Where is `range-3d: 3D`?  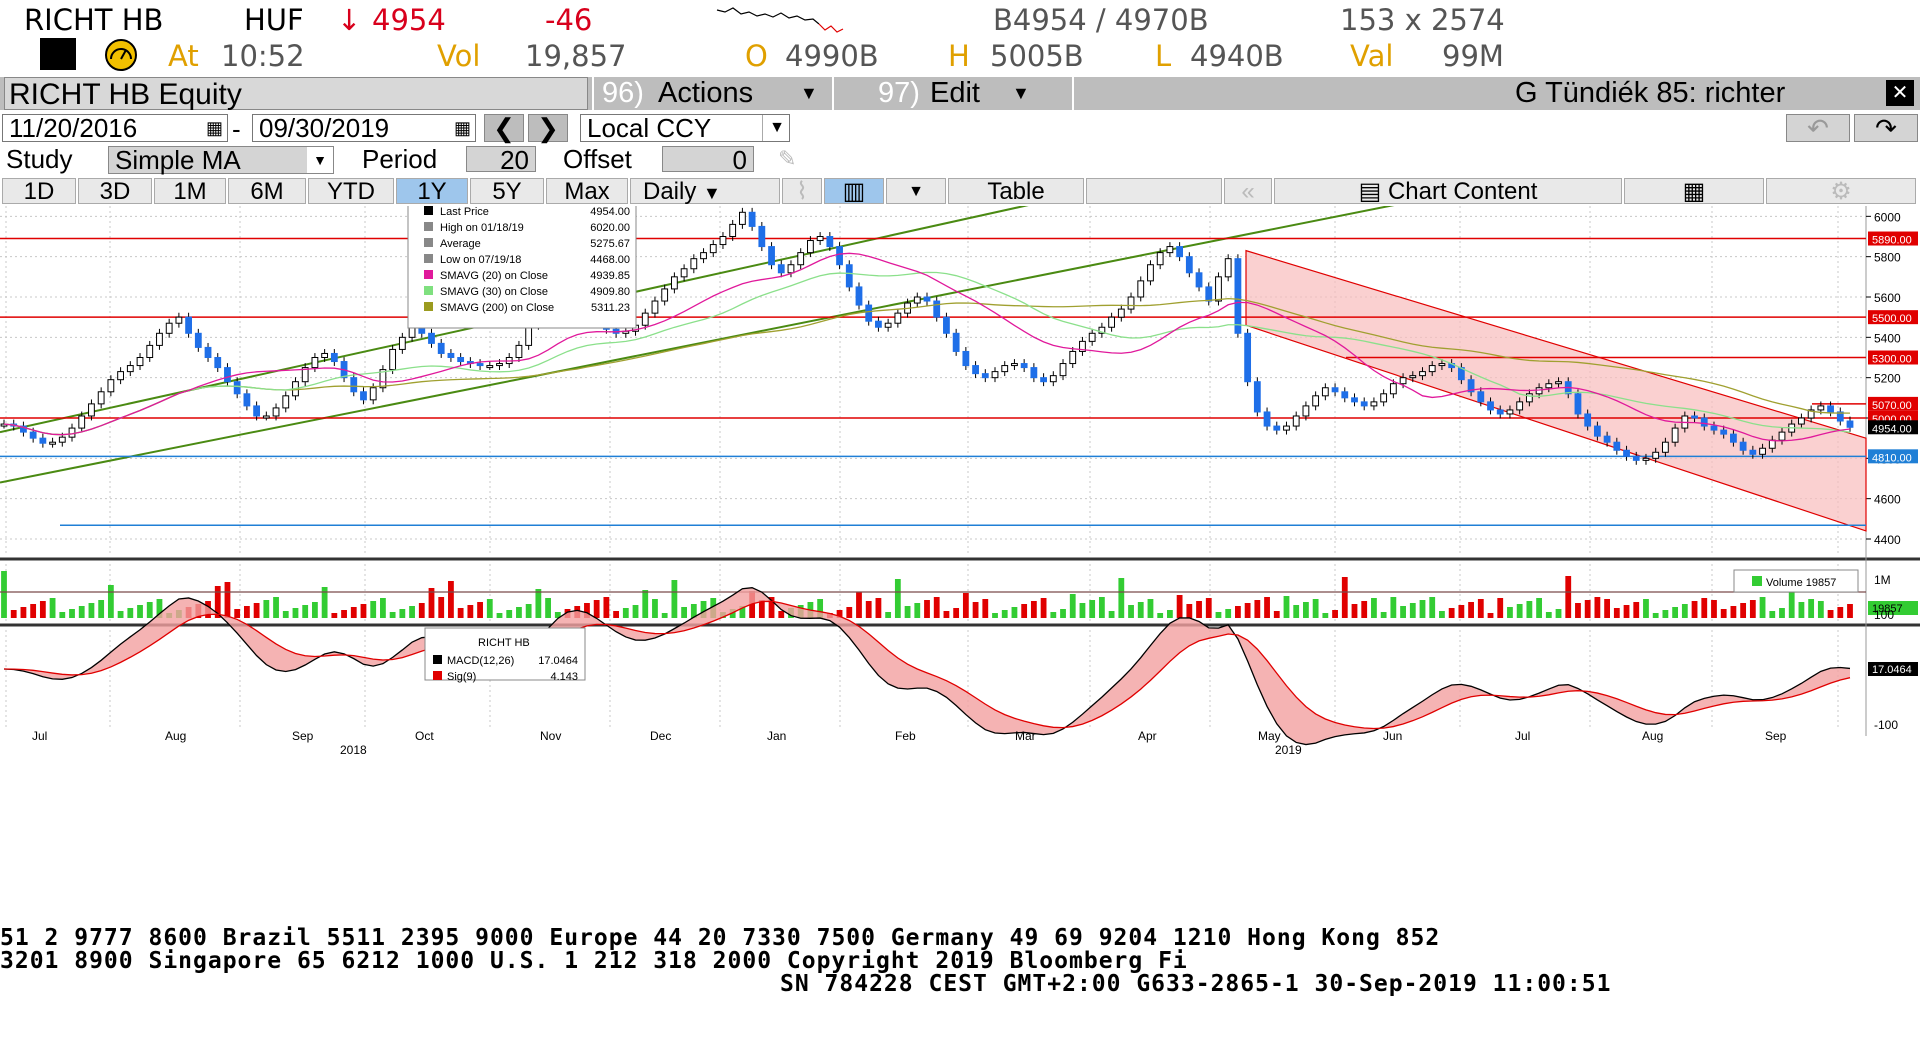
range-3d: 3D is located at coordinates (115, 191).